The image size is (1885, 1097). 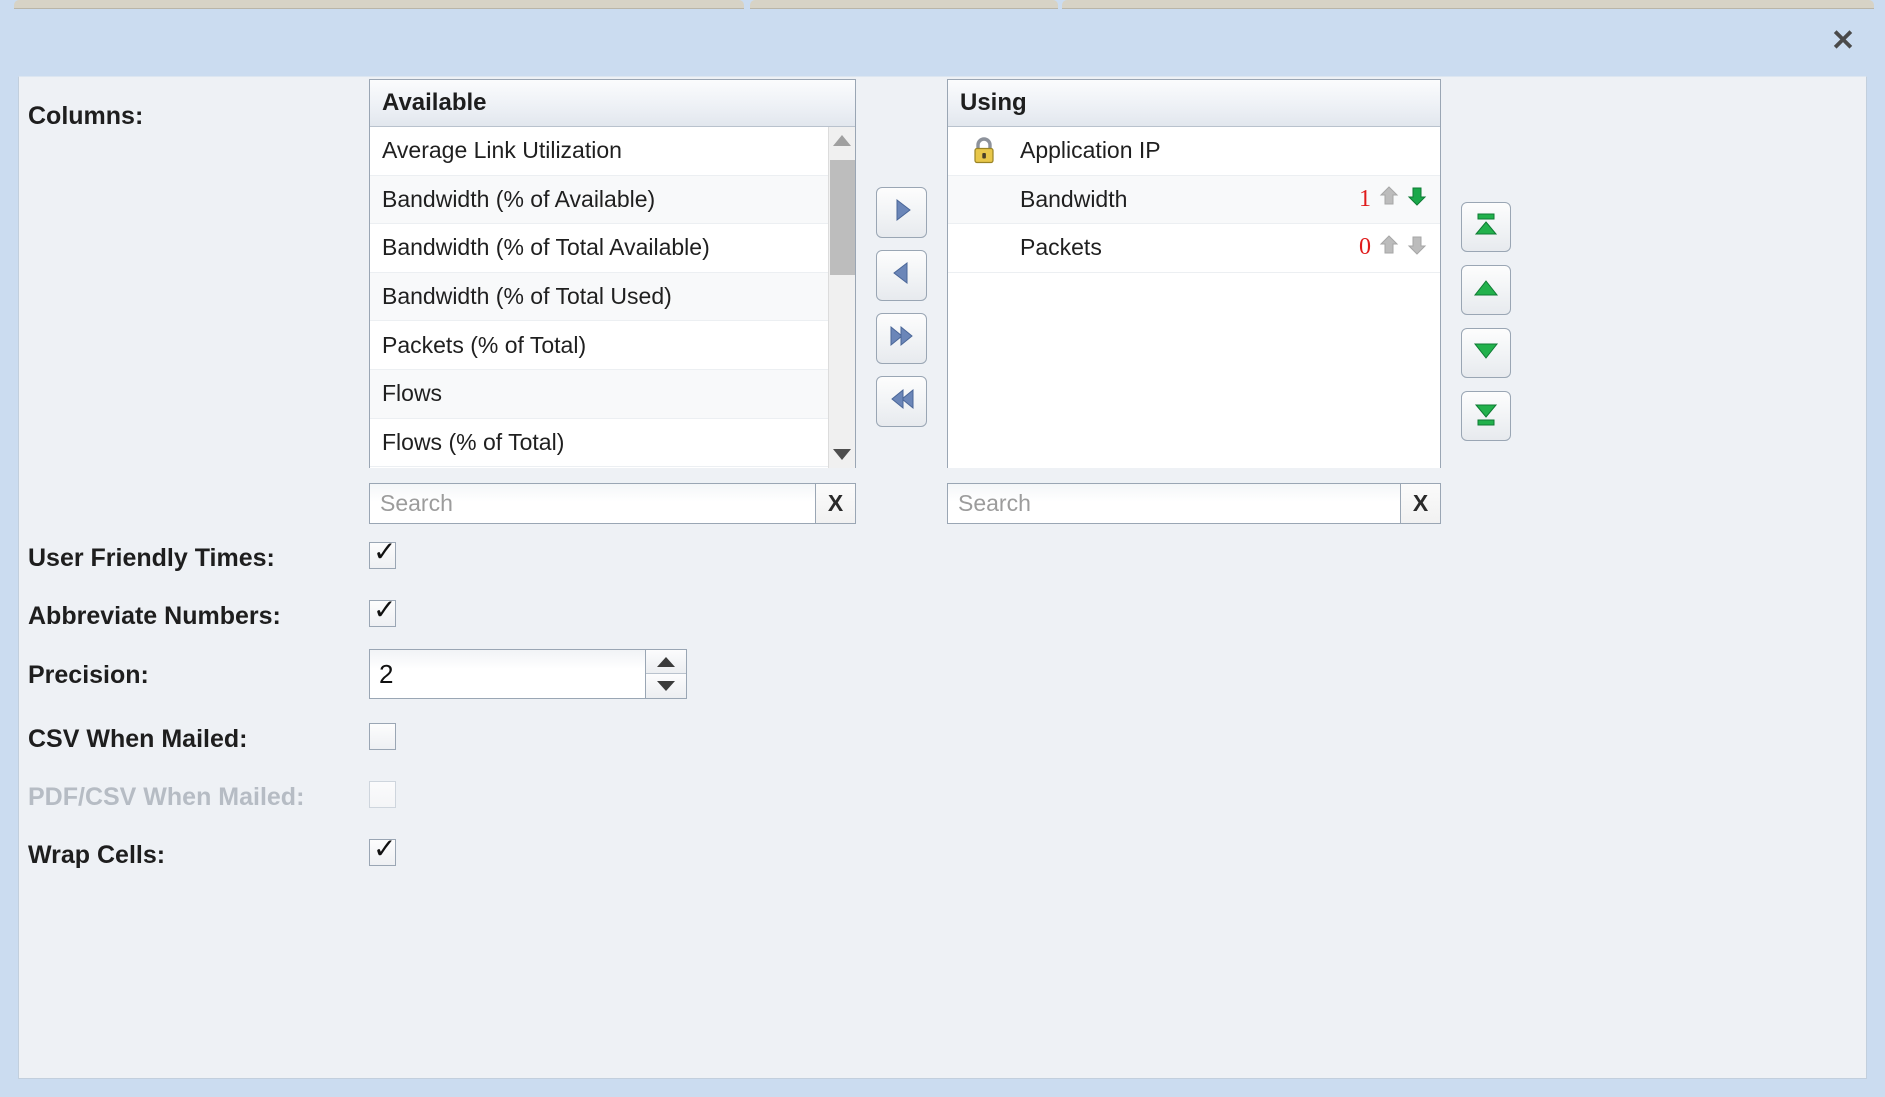 I want to click on csv-when-mailed-row: CSV When Mailed:, so click(x=947, y=748).